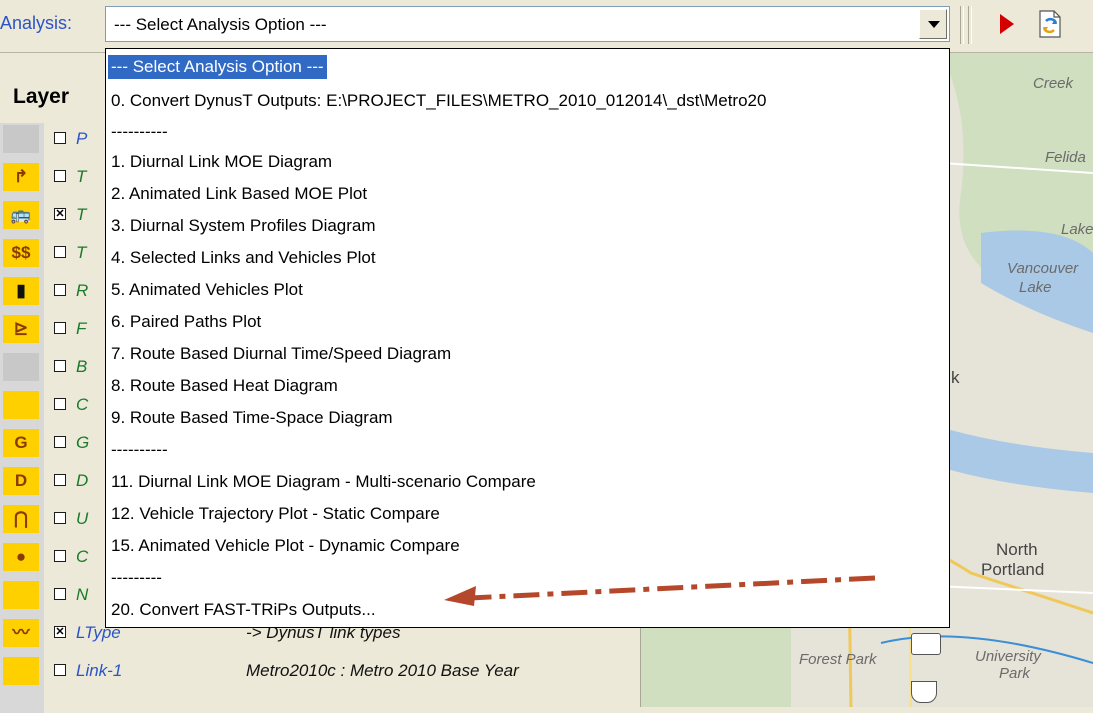 This screenshot has width=1093, height=713. I want to click on analysis-select-value: --- Select Analysis Option ---, so click(220, 24).